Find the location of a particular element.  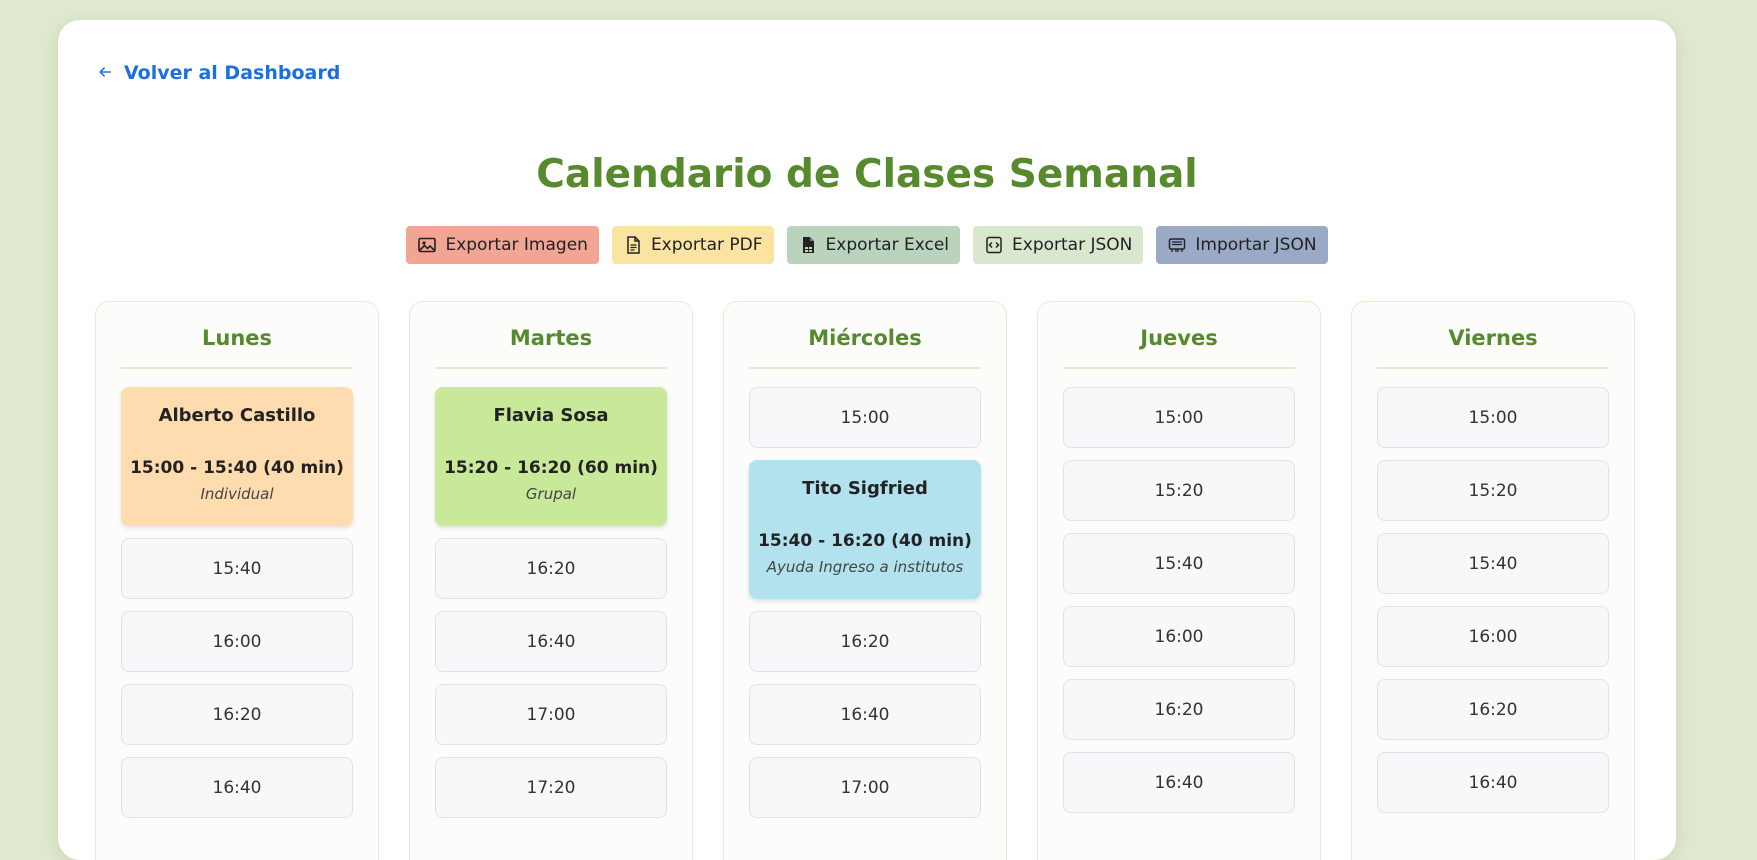

day-header: Lunes is located at coordinates (237, 335).